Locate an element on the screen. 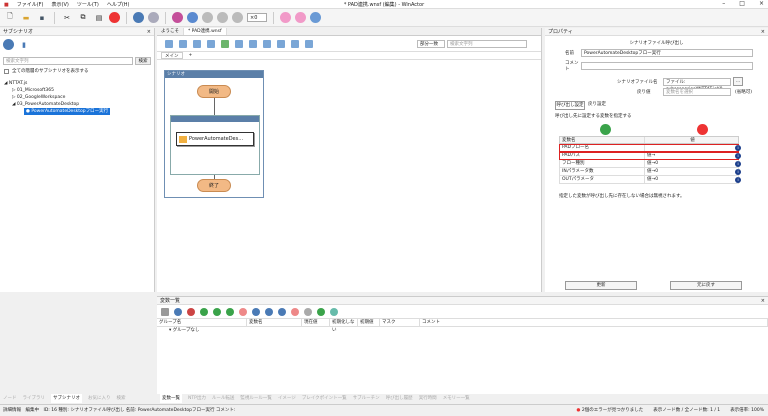 The image size is (768, 416). tab-variables: 変数一覧 is located at coordinates (171, 398).